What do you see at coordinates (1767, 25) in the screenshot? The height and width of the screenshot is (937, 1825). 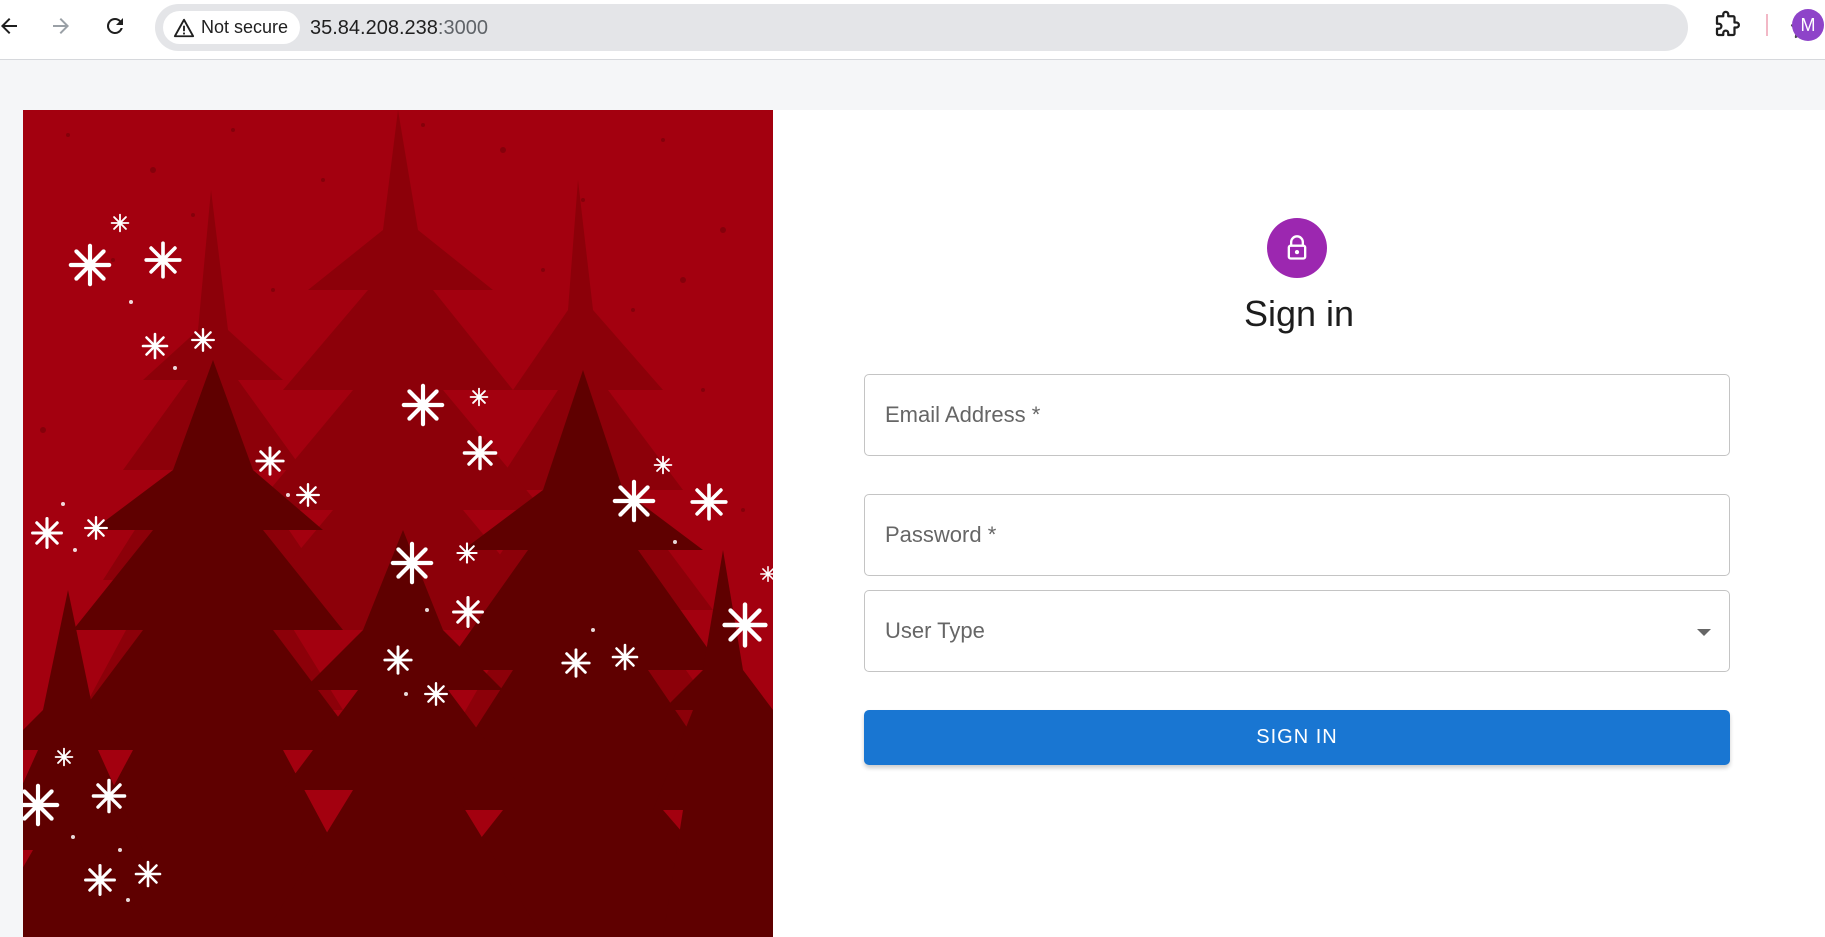 I see `toolbar-divider` at bounding box center [1767, 25].